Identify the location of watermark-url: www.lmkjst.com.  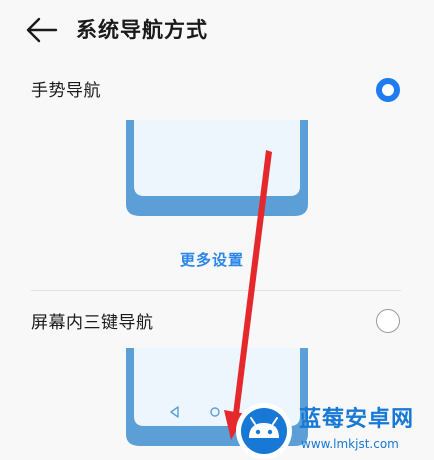
(350, 444).